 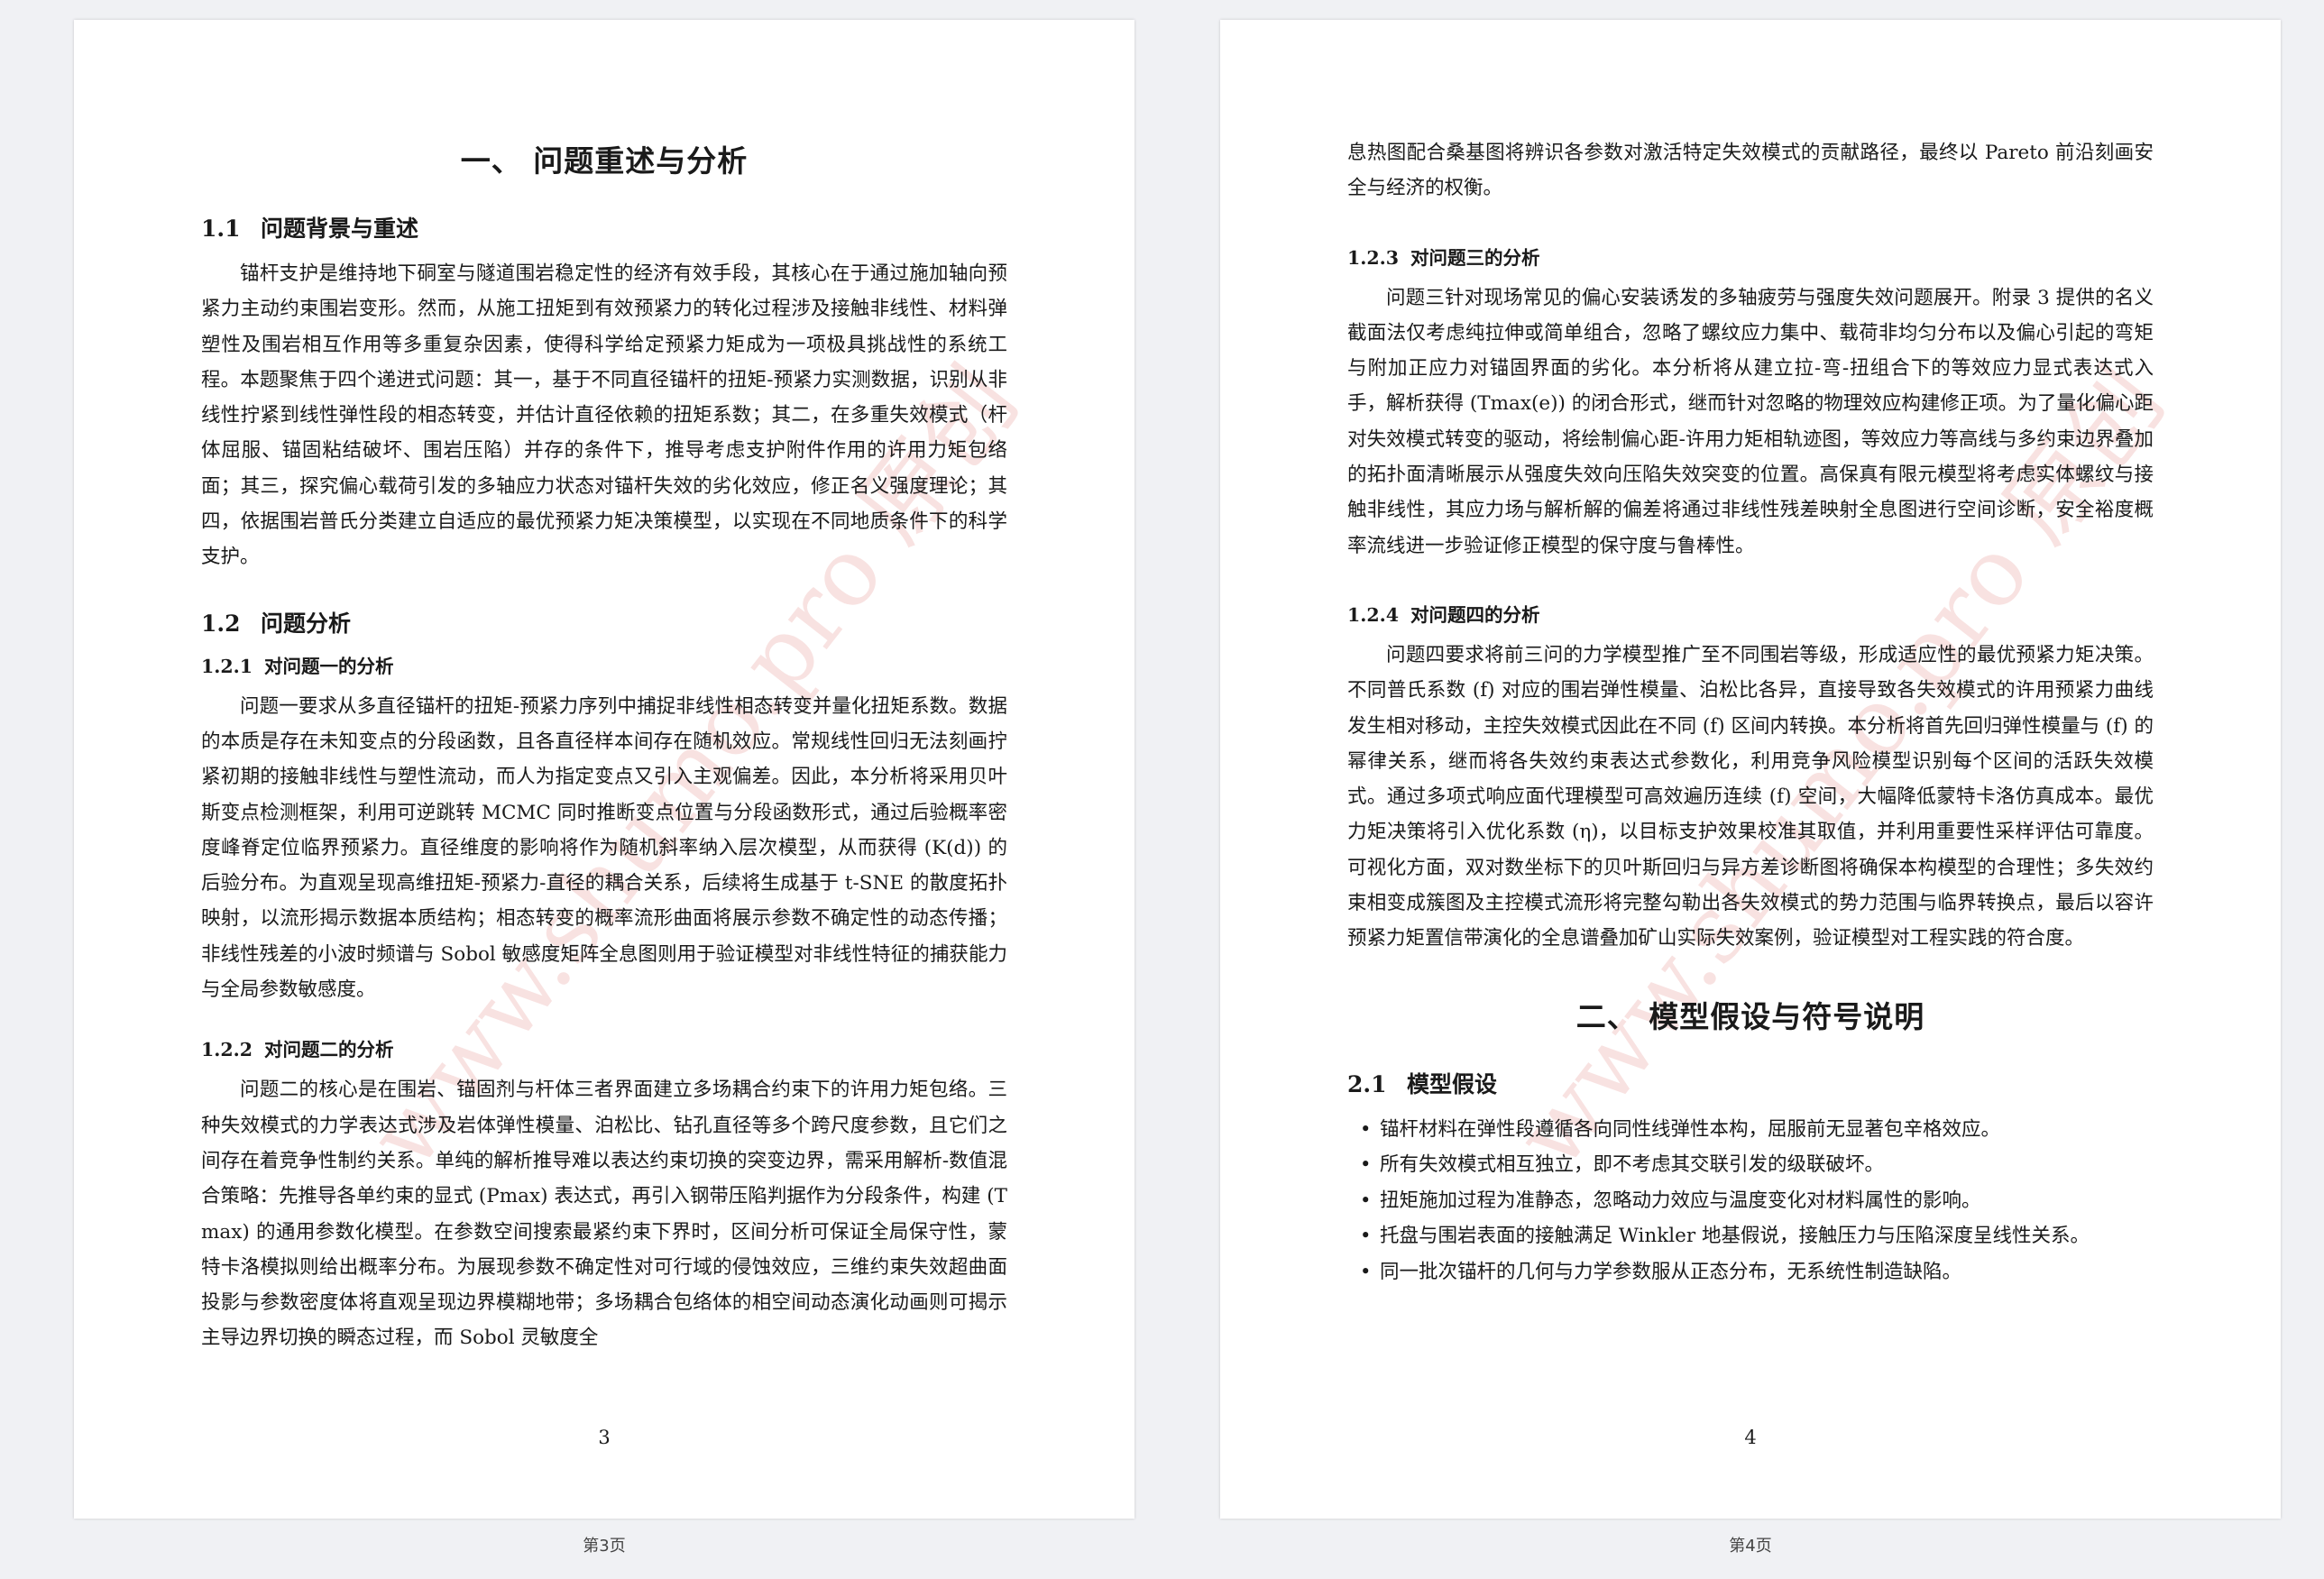 What do you see at coordinates (1680, 1200) in the screenshot?
I see `list-item-text: 扭矩施加过程为准静态，忽略动力效应与温度变化对材料属性的影响。` at bounding box center [1680, 1200].